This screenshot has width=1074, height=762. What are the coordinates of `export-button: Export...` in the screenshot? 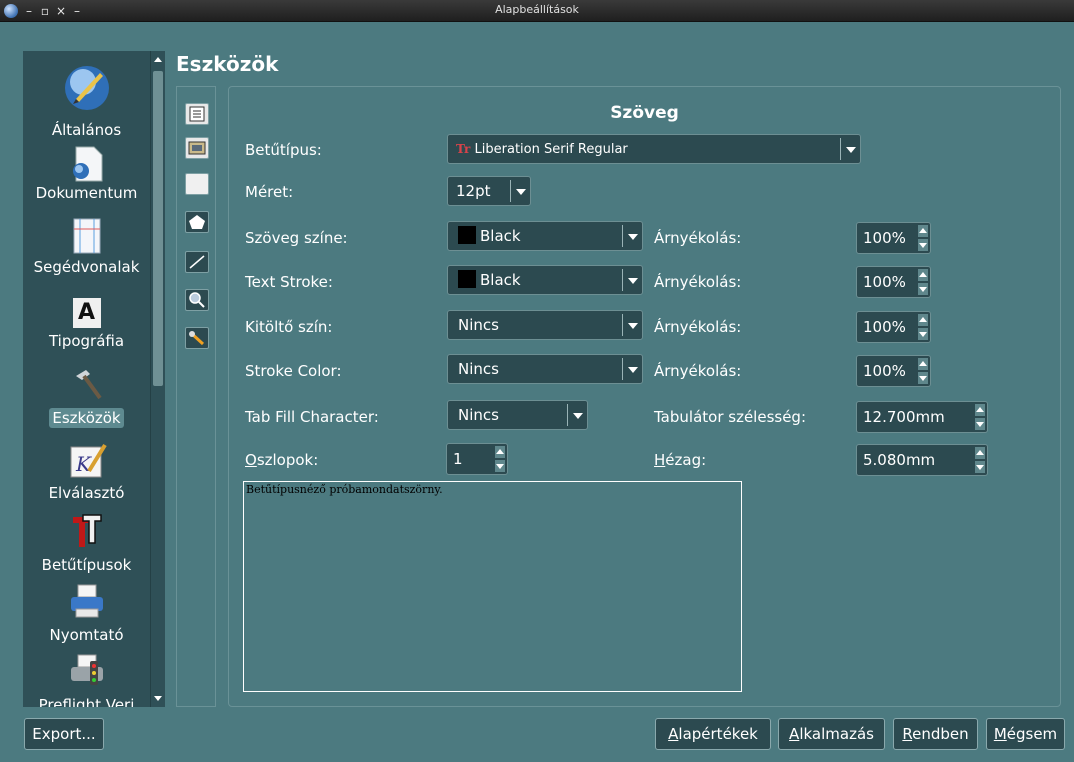 It's located at (64, 734).